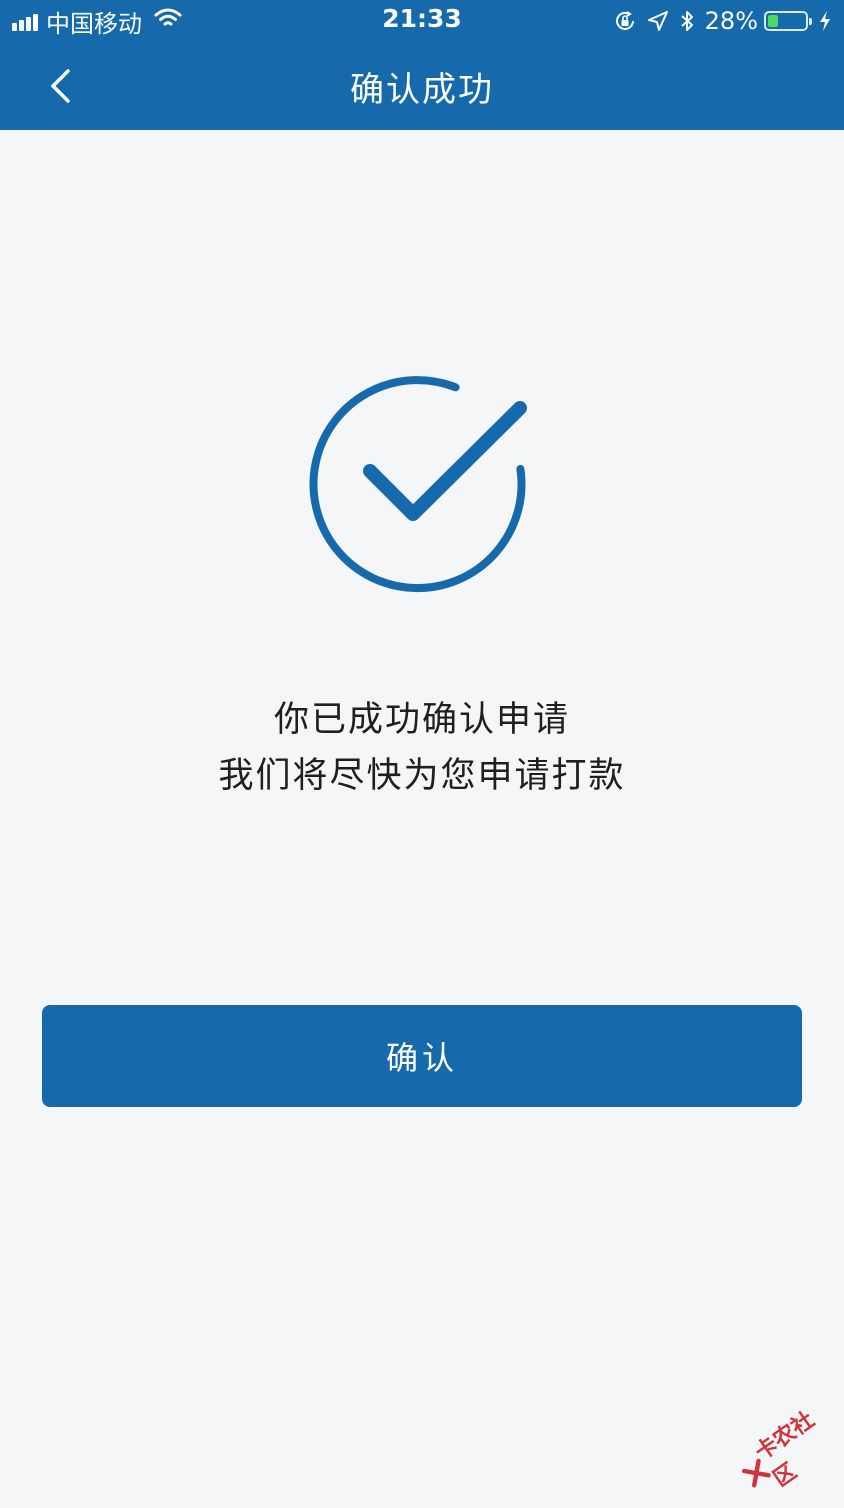 This screenshot has height=1508, width=844. I want to click on message-line-1: 你已成功确认申请, so click(421, 720).